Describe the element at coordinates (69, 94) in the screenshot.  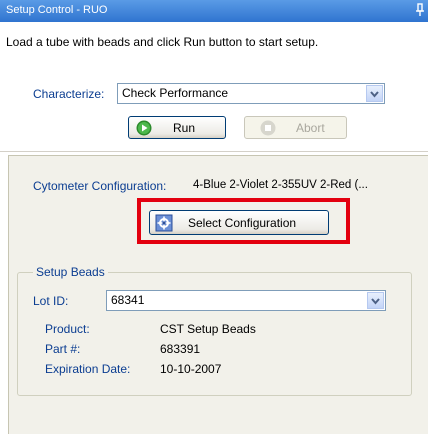
I see `characterize-label: Characterize:` at that location.